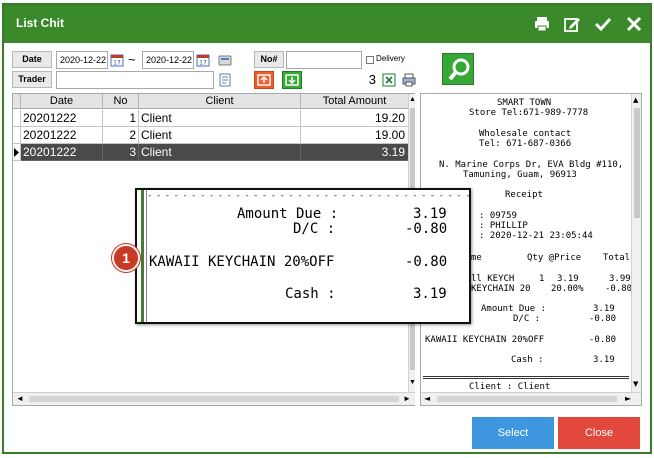 Image resolution: width=654 pixels, height=458 pixels. I want to click on callout-green-edge, so click(142, 256).